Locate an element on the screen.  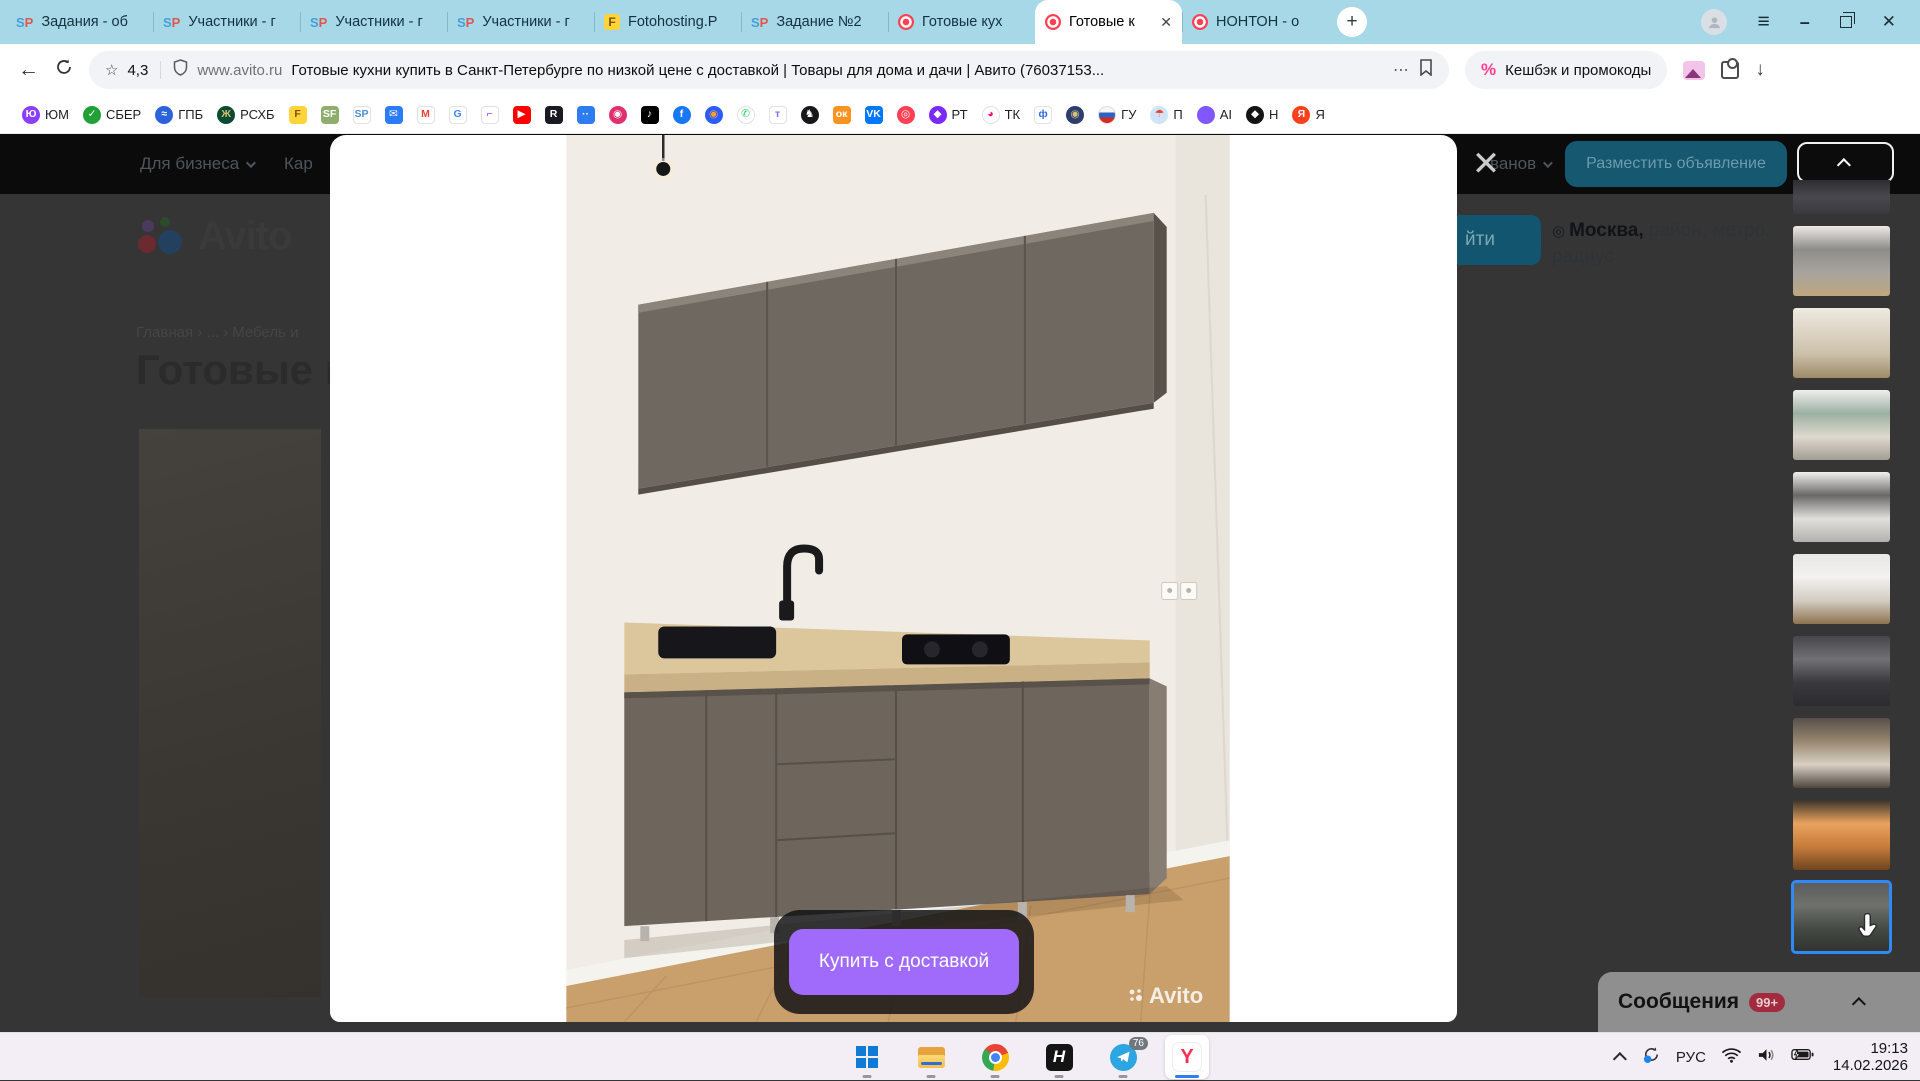
chrome-icon is located at coordinates (995, 1057).